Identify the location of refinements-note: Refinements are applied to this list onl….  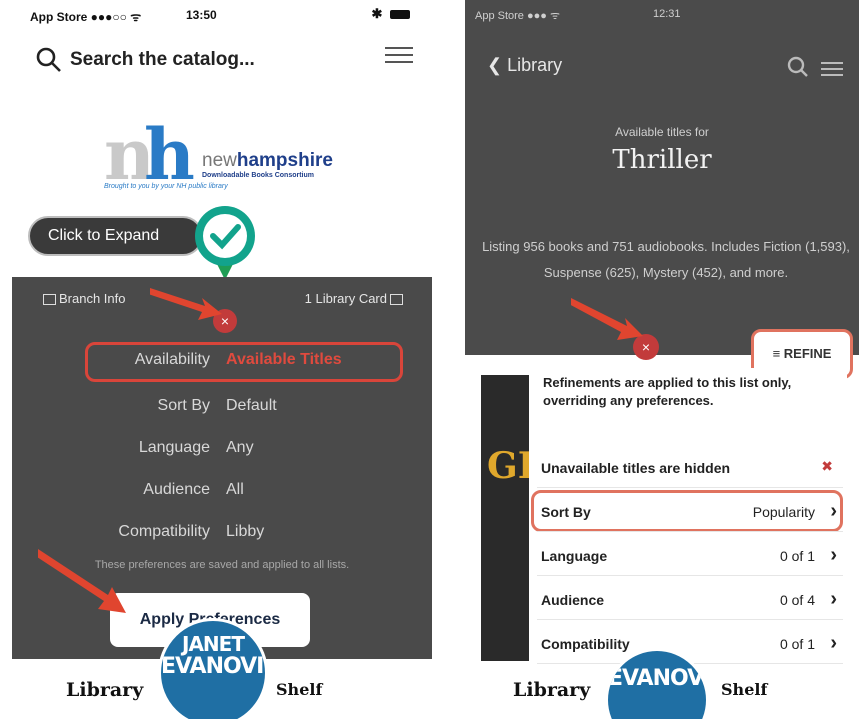
(667, 391).